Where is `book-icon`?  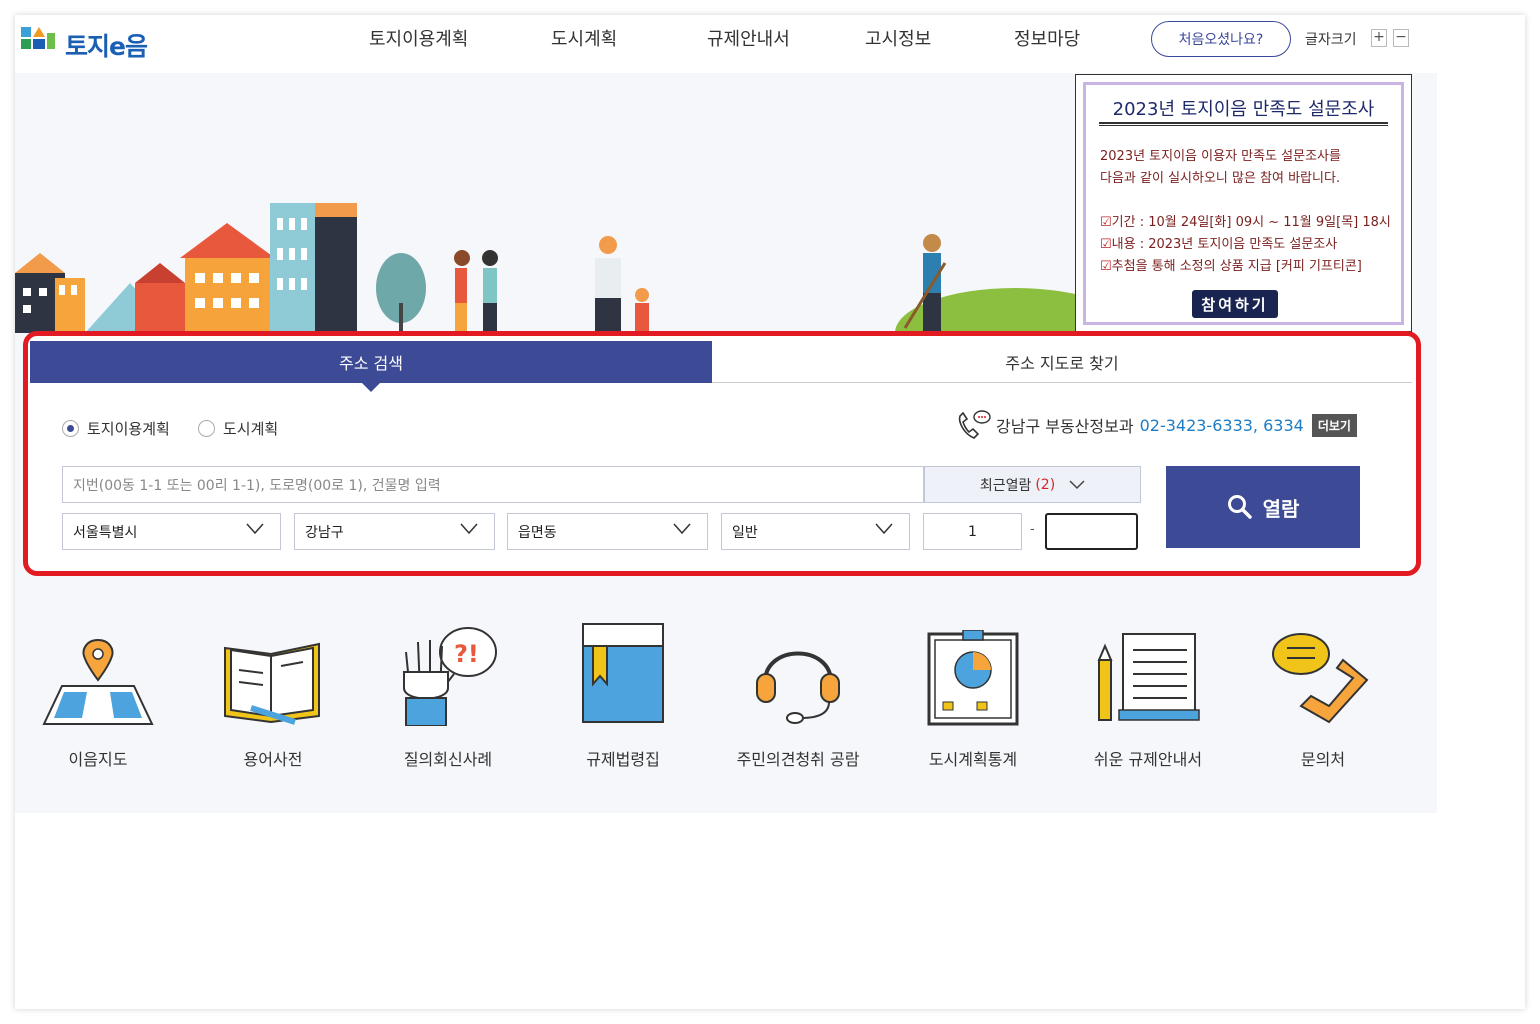
book-icon is located at coordinates (272, 683).